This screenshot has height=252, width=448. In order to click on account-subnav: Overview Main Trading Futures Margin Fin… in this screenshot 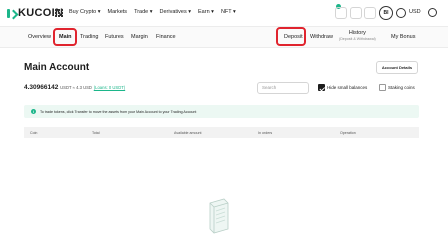, I will do `click(224, 37)`.